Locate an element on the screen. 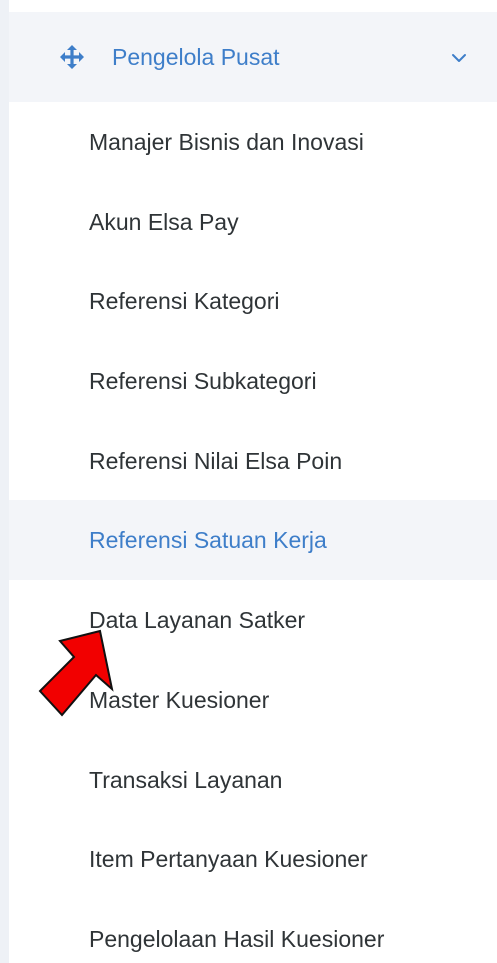 The height and width of the screenshot is (963, 497). sidebar-item-pengelolaan-hasil-kuesioner: Pengelolaan Hasil Kuesioner is located at coordinates (253, 931).